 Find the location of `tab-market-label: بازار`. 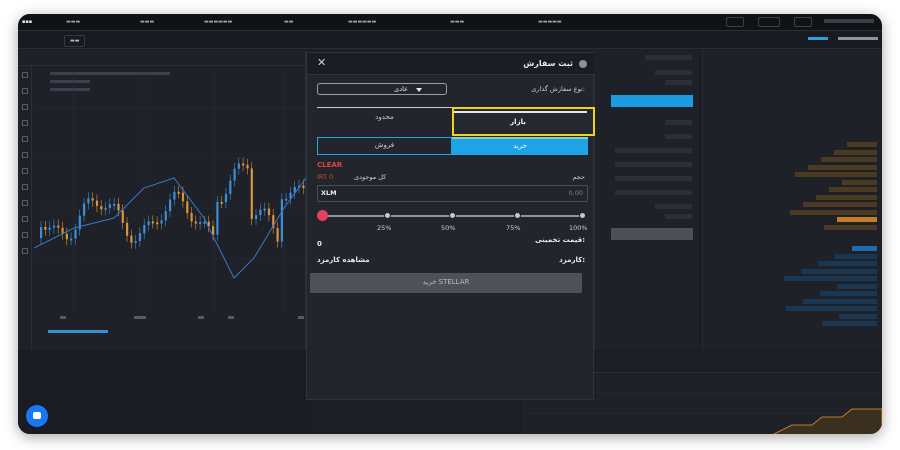

tab-market-label: بازار is located at coordinates (518, 122).